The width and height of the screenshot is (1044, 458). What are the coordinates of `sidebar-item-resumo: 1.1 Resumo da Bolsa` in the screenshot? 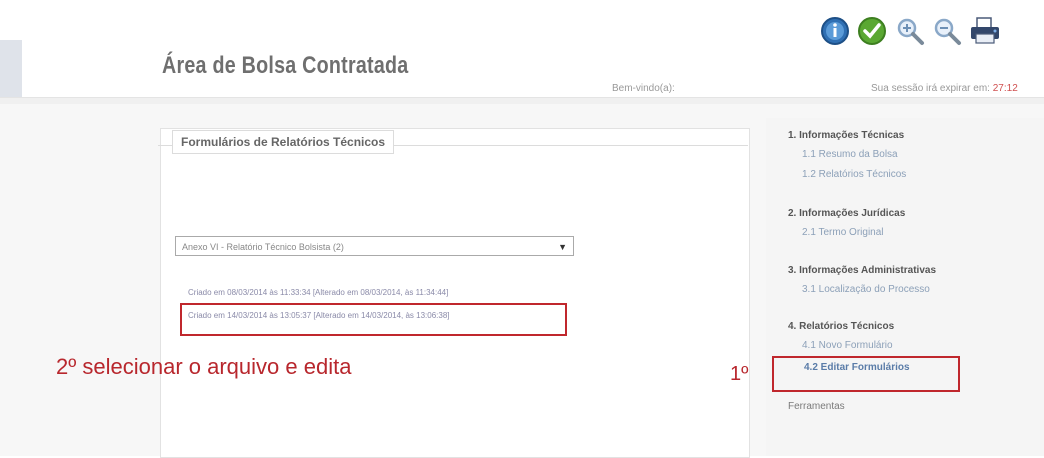 It's located at (850, 154).